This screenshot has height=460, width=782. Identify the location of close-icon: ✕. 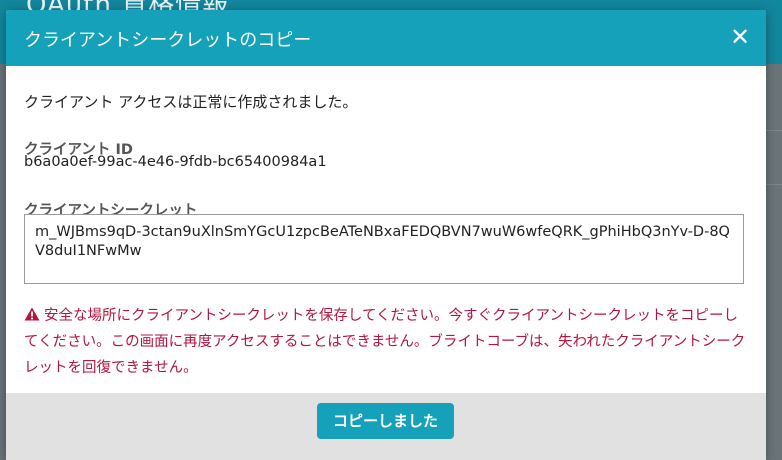
(740, 37).